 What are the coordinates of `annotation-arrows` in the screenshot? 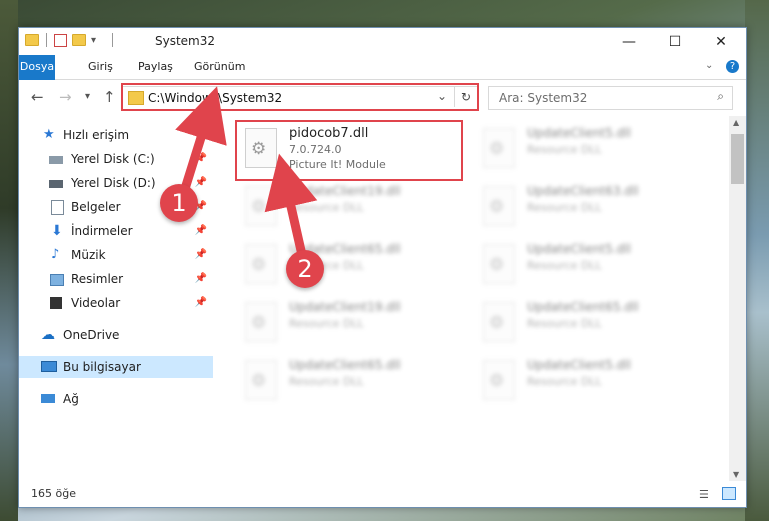 It's located at (246, 173).